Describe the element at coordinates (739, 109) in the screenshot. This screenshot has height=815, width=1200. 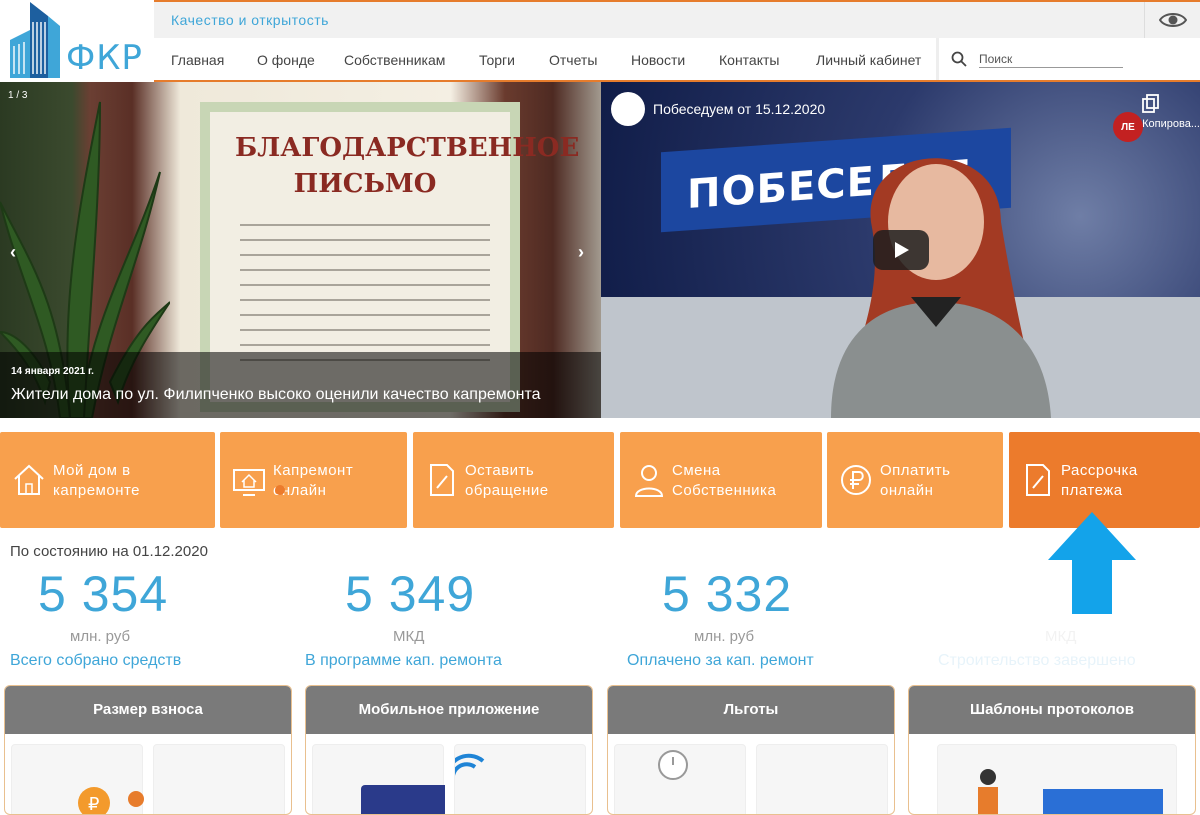
I see `video-title: Побеседуем от 15.12.2020` at that location.